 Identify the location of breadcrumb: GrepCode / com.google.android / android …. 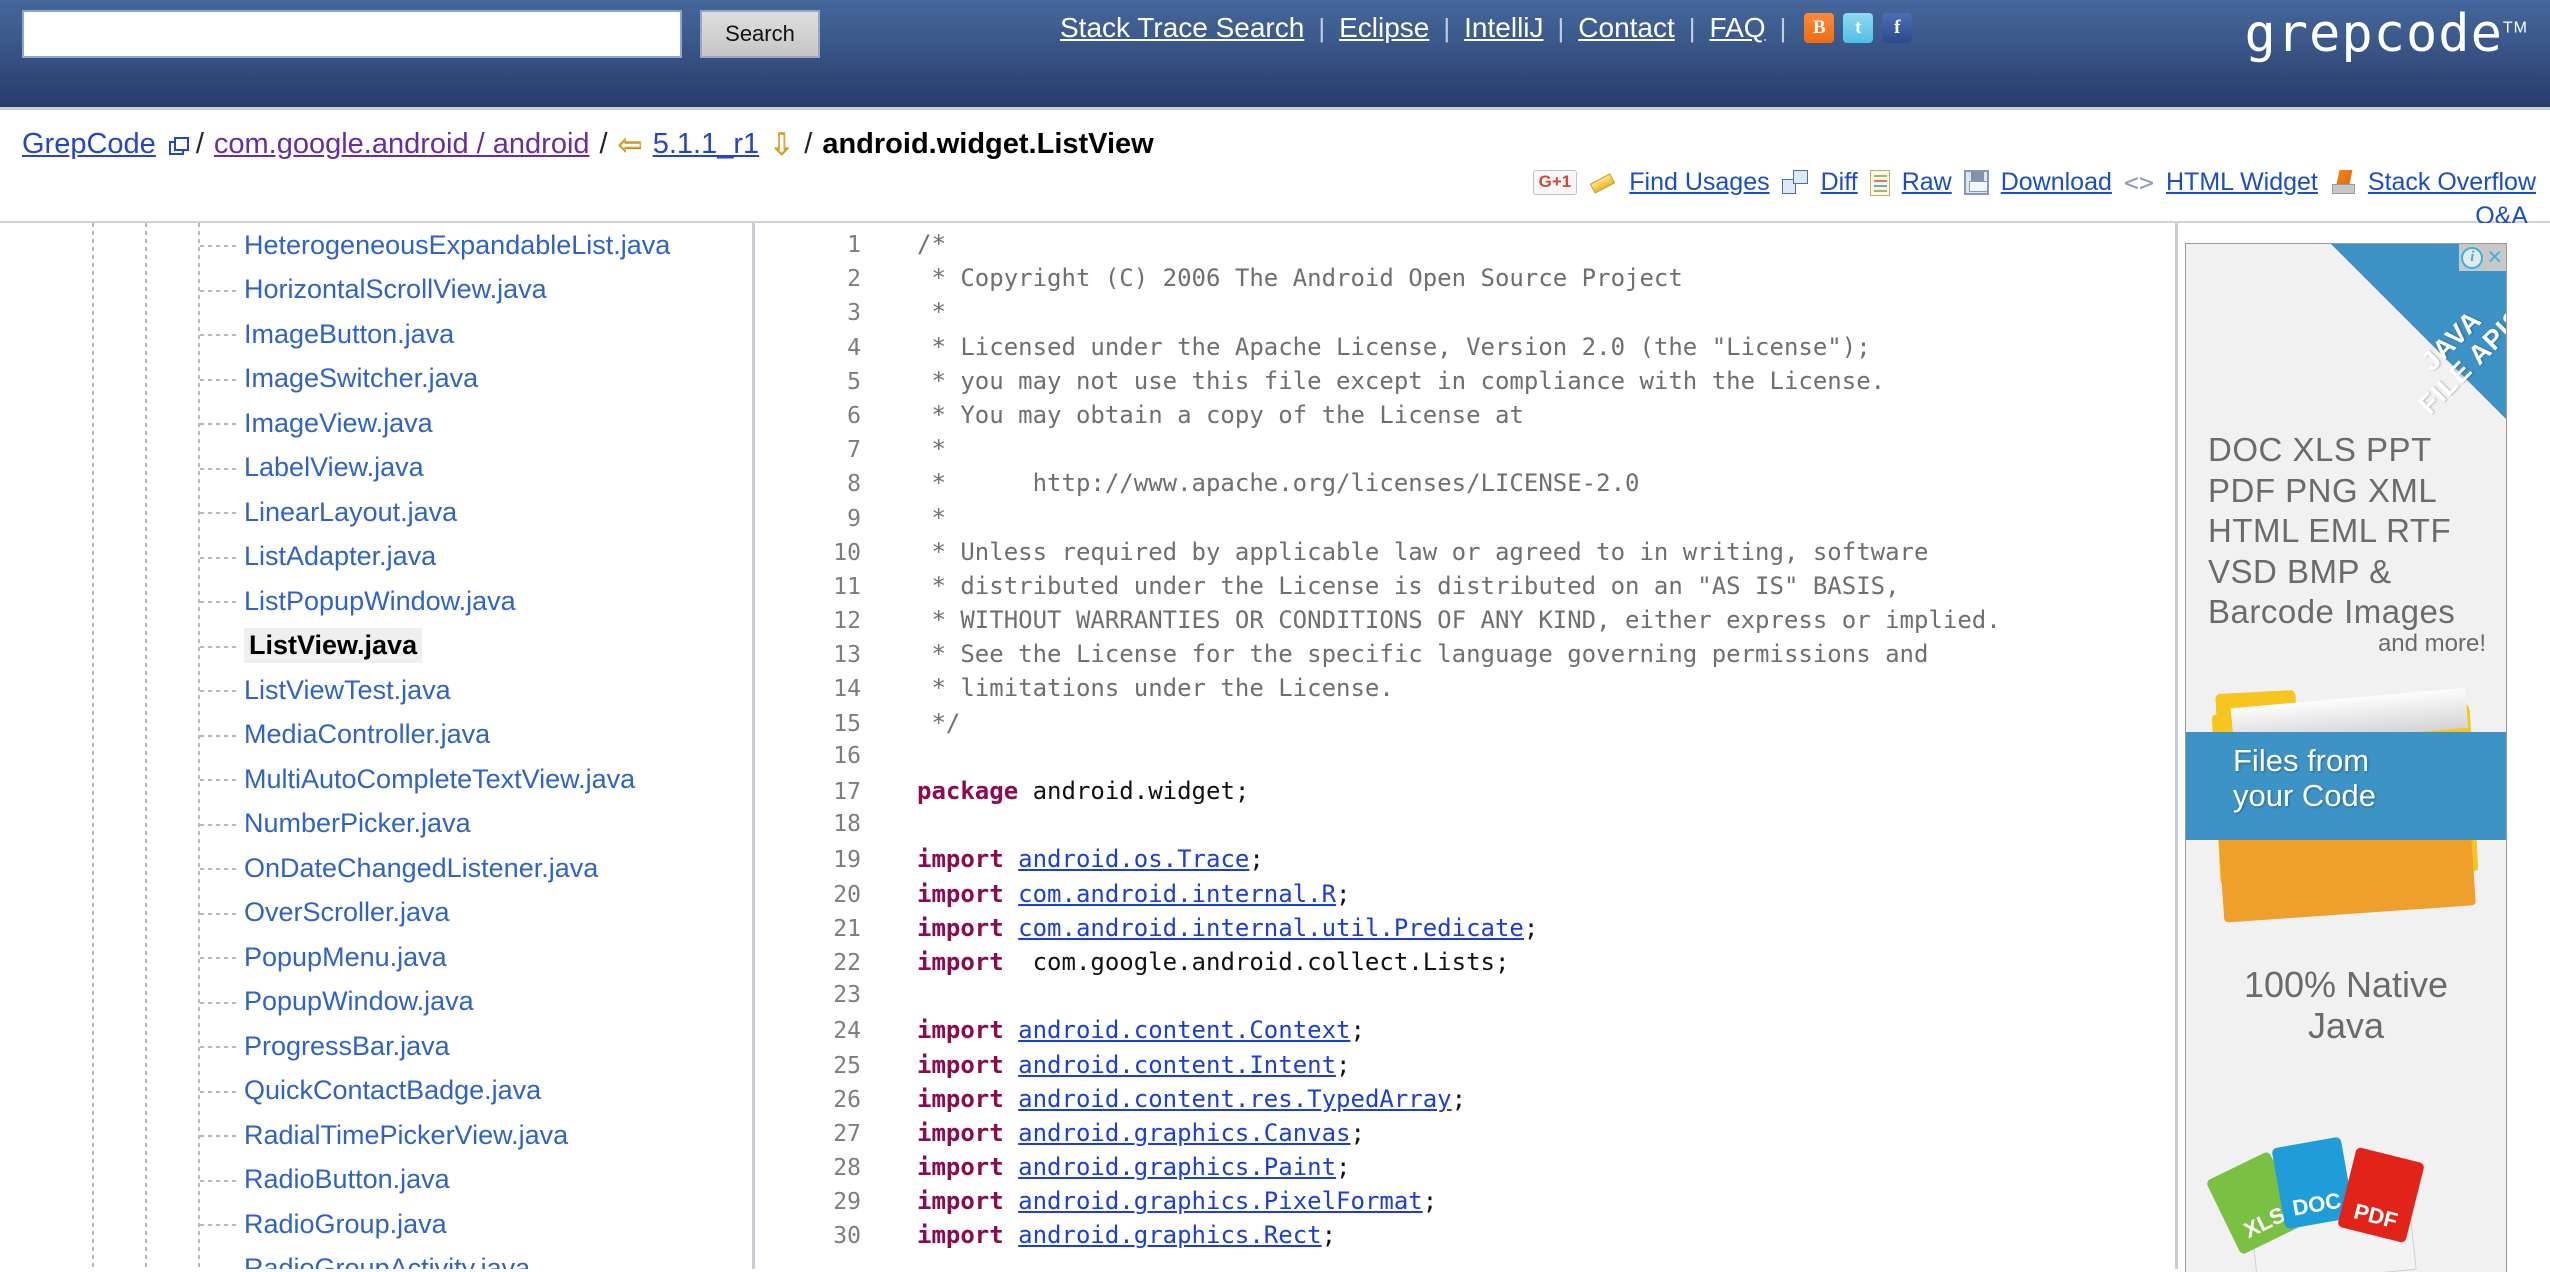
(588, 144).